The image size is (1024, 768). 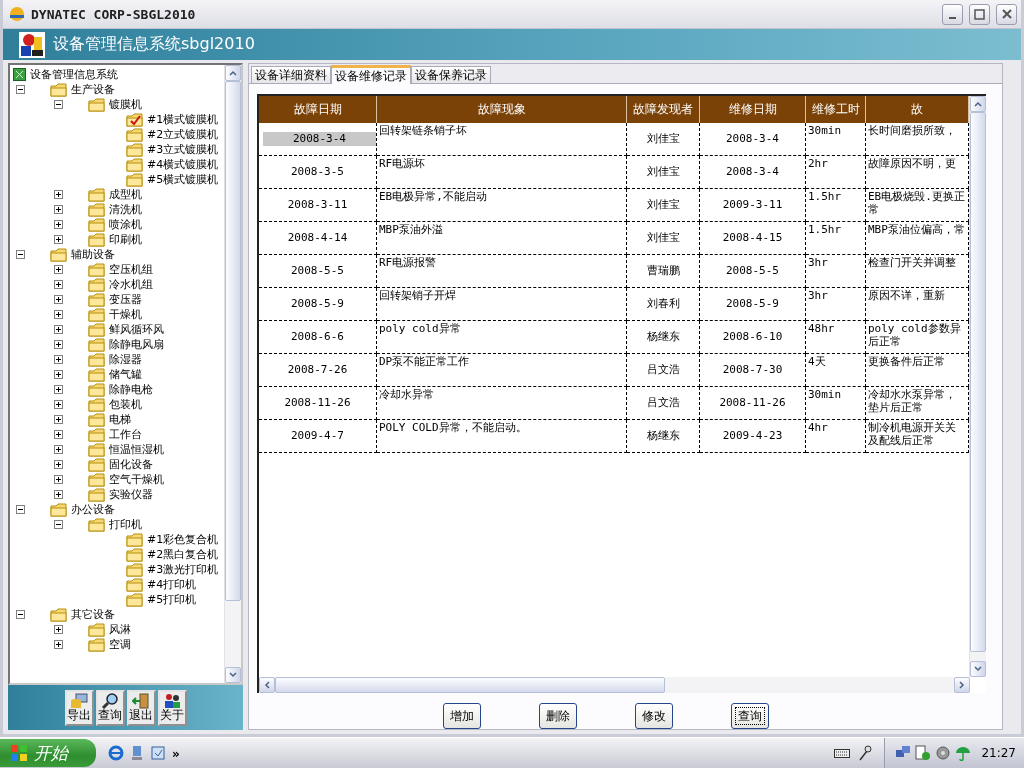 What do you see at coordinates (183, 569) in the screenshot?
I see `tree-item: #3激光打印机` at bounding box center [183, 569].